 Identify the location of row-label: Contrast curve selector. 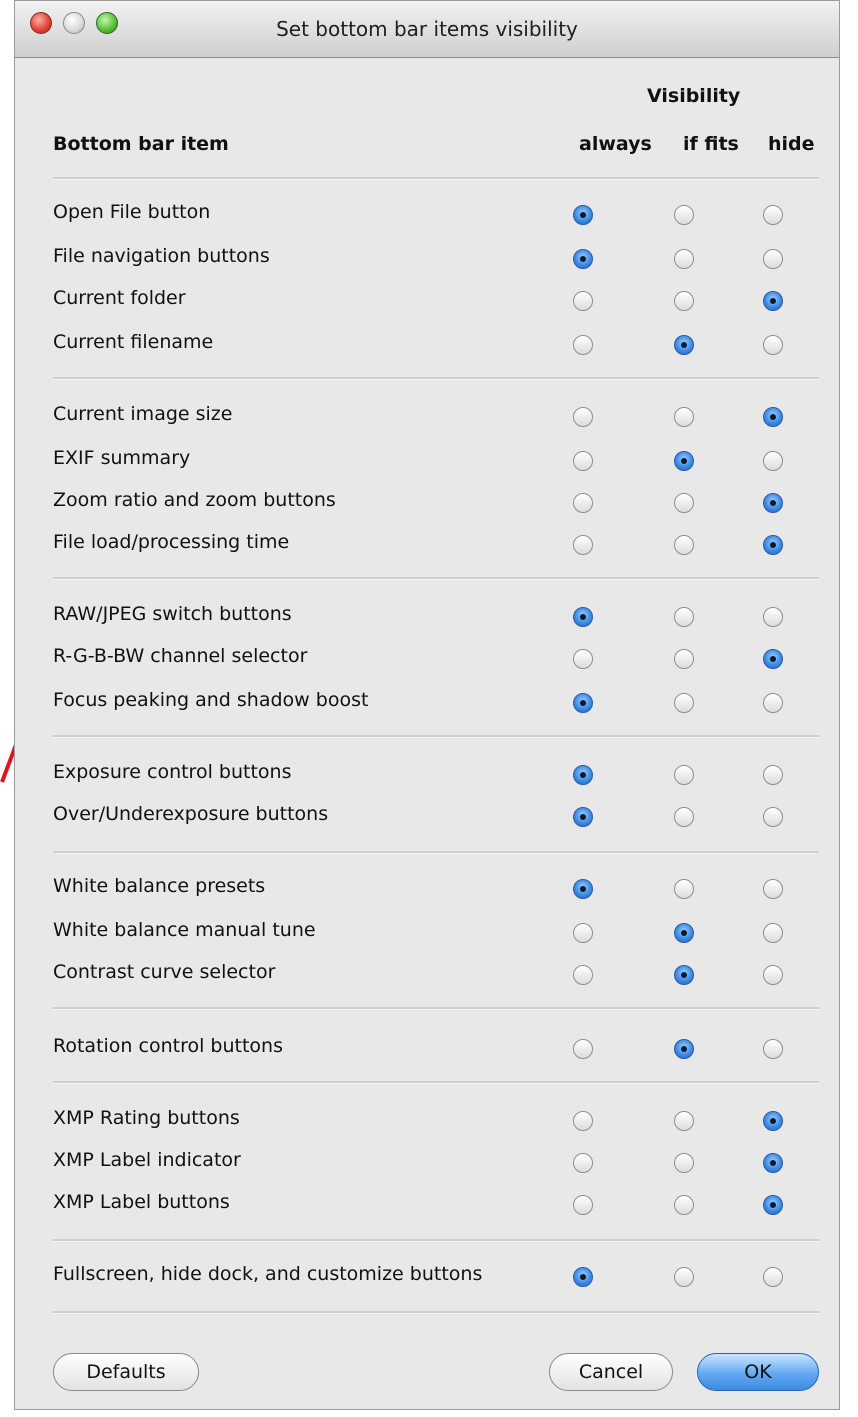
(164, 972).